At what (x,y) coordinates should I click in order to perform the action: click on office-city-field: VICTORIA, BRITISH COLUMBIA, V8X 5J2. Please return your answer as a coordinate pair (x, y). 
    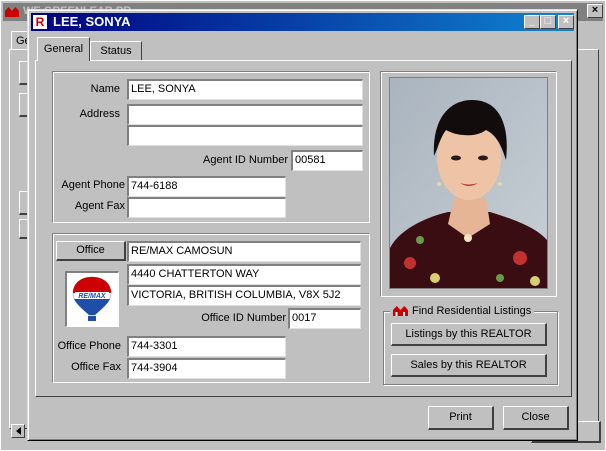
    Looking at the image, I should click on (244, 295).